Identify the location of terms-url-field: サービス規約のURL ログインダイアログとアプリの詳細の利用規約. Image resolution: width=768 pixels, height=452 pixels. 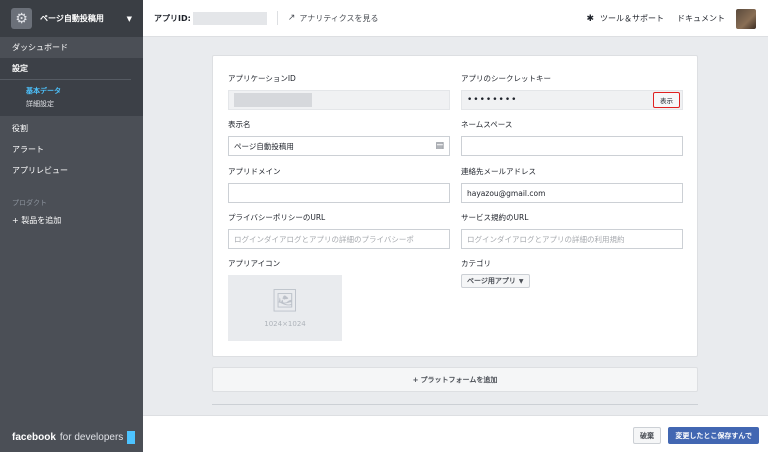
(572, 230).